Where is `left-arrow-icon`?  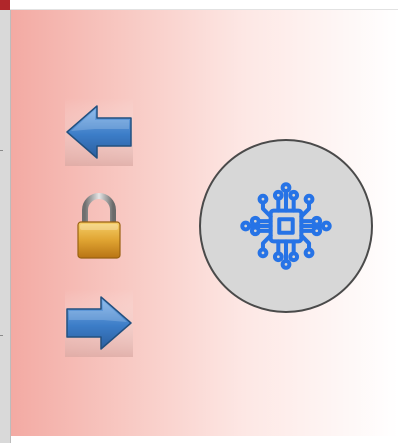
left-arrow-icon is located at coordinates (99, 132).